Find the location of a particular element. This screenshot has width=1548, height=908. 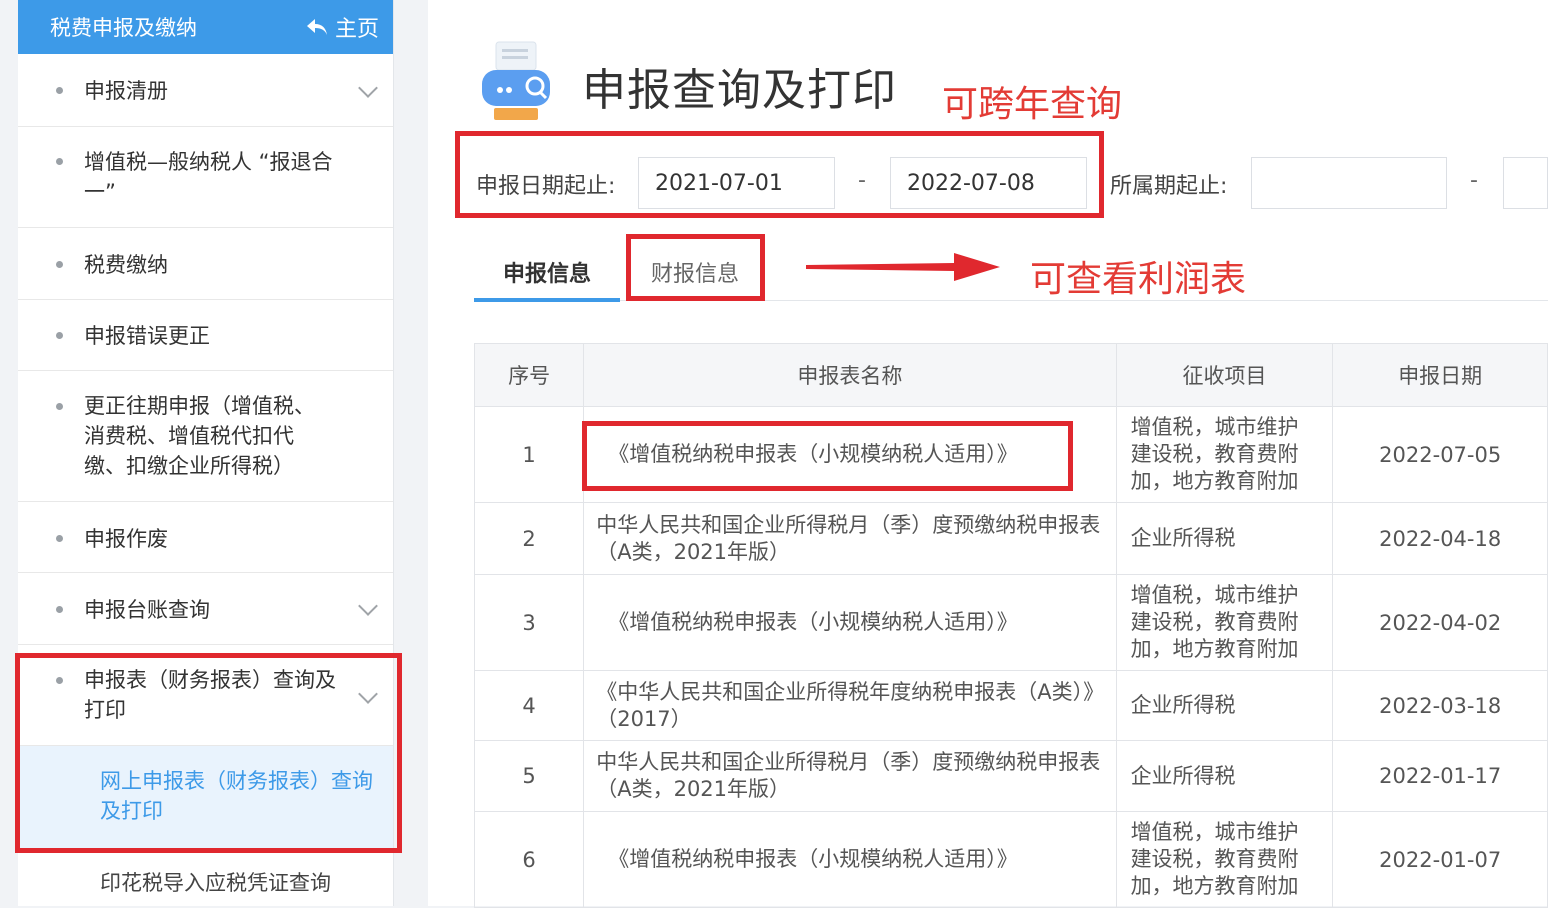

cell-date: 2022-04-18 is located at coordinates (1440, 538).